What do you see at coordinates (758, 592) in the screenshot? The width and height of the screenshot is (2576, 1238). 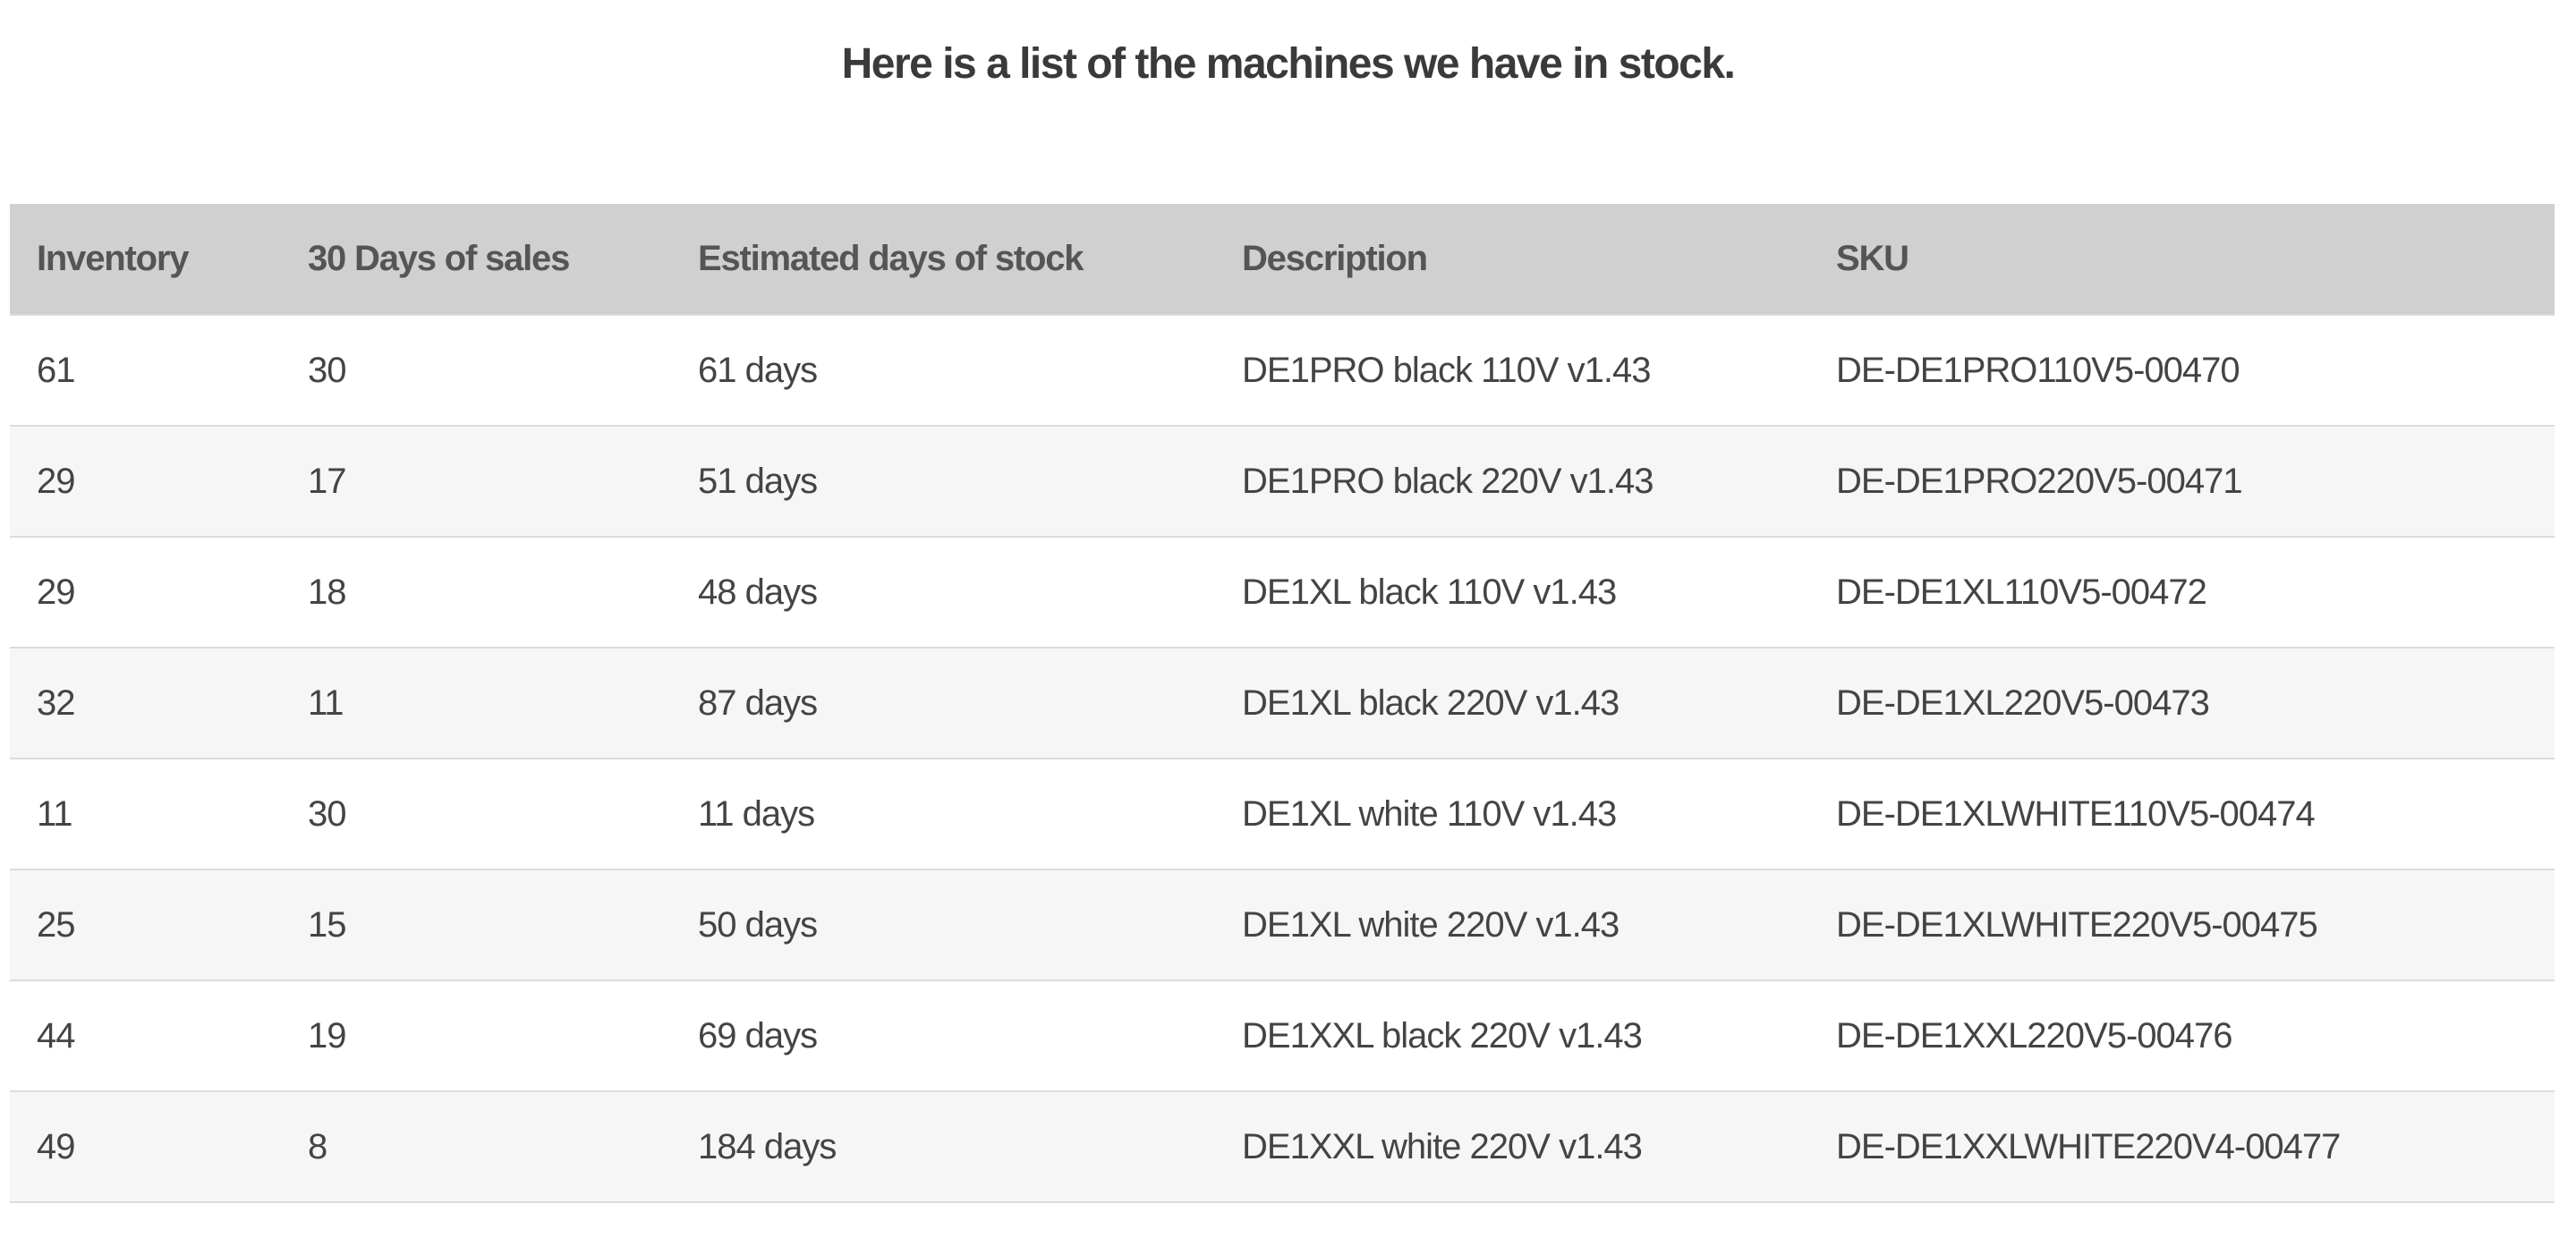 I see `cell-estimated-days-of-stock: 48 days` at bounding box center [758, 592].